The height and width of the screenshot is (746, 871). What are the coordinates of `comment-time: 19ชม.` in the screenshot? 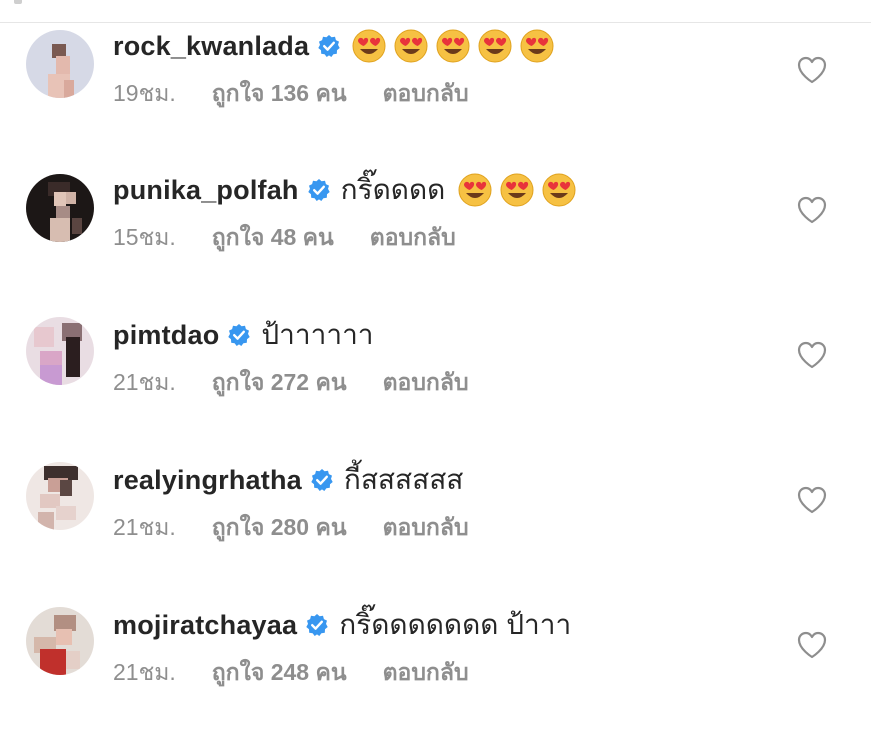 It's located at (144, 93).